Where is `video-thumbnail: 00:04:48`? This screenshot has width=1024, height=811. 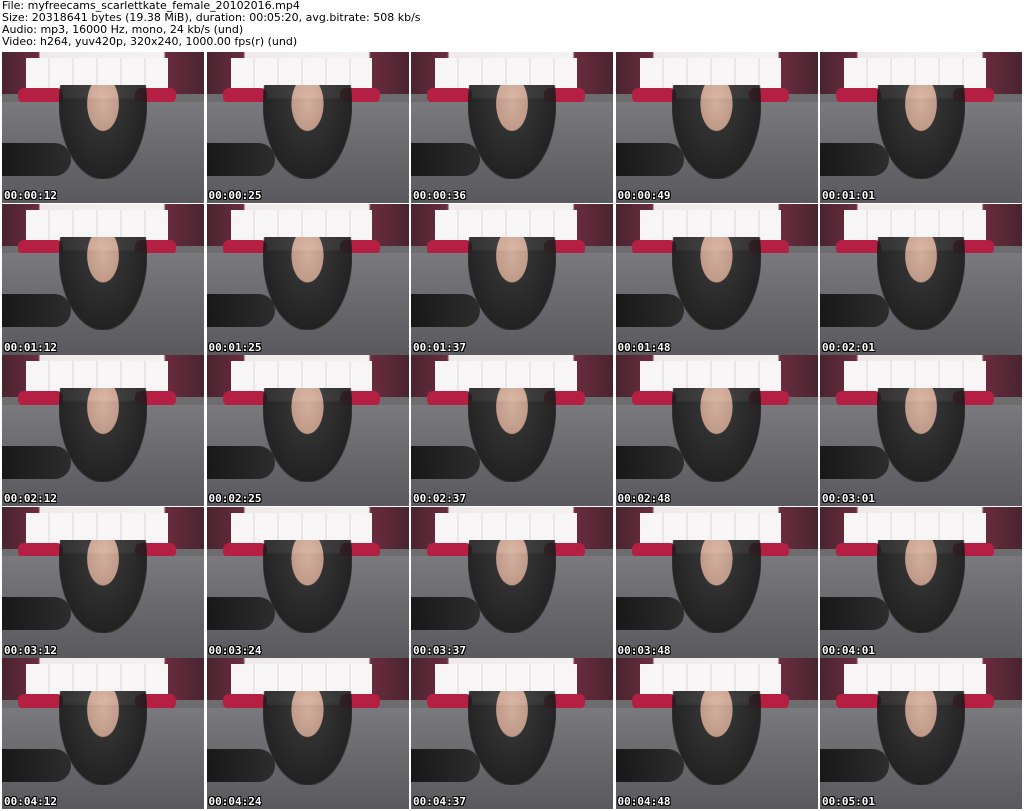
video-thumbnail: 00:04:48 is located at coordinates (716, 733).